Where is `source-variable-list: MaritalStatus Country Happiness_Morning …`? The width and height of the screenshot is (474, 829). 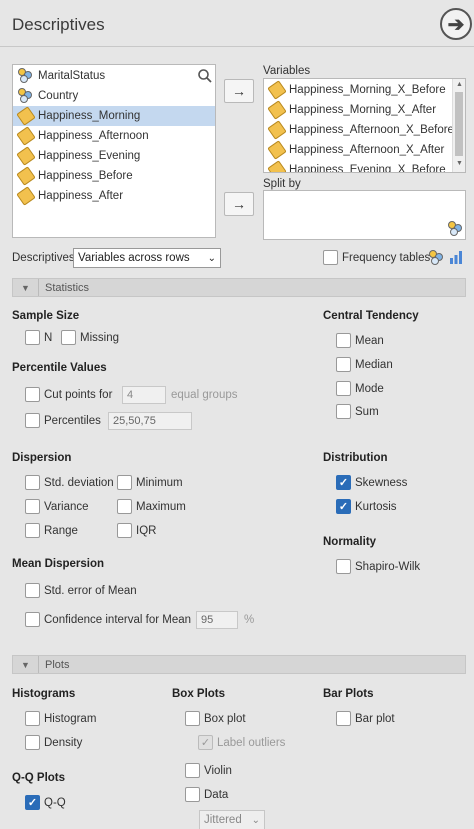 source-variable-list: MaritalStatus Country Happiness_Morning … is located at coordinates (114, 151).